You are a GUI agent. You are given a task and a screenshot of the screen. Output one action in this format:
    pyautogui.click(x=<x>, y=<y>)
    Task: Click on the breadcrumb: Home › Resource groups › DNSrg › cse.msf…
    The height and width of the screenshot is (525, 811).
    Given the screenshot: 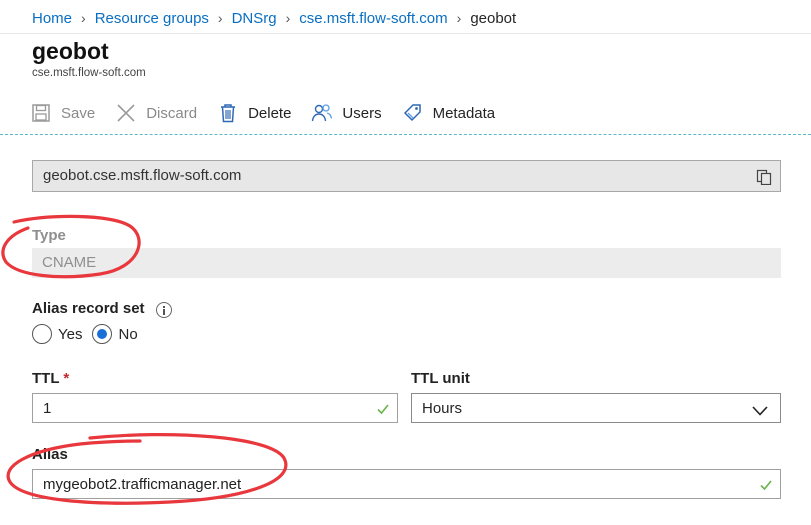 What is the action you would take?
    pyautogui.click(x=274, y=18)
    